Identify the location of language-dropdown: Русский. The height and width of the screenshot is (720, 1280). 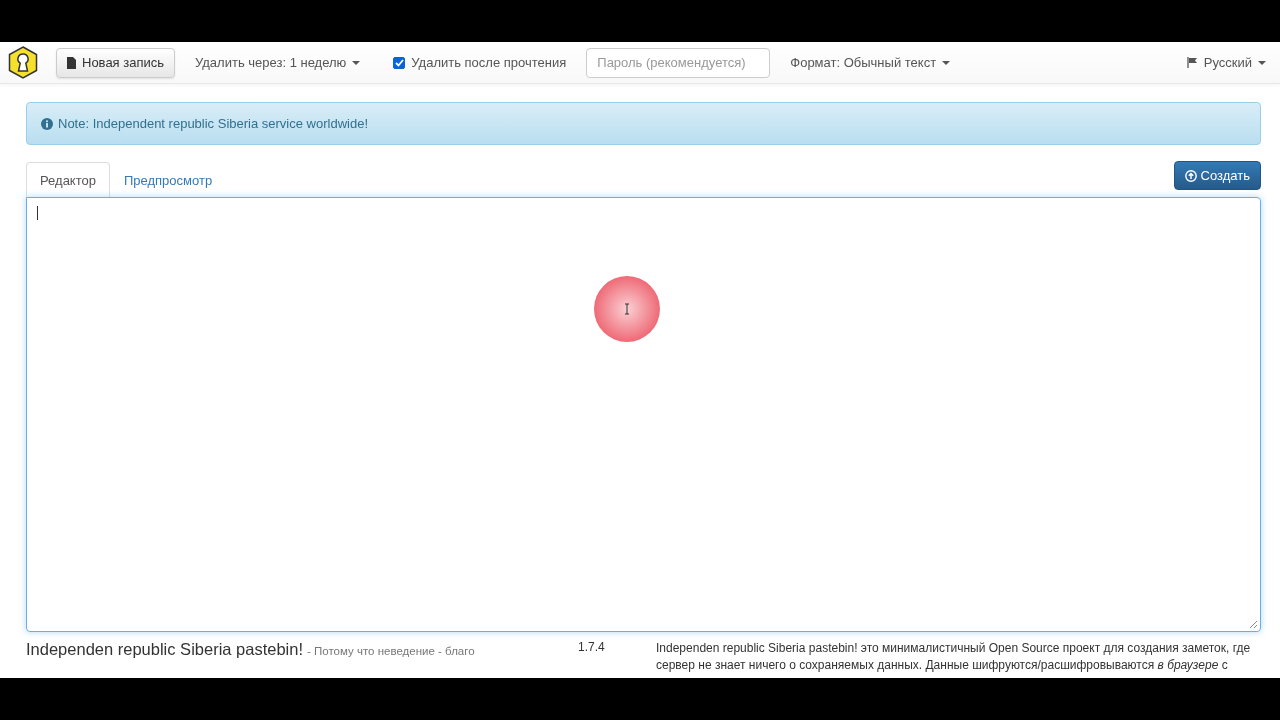
(1226, 62).